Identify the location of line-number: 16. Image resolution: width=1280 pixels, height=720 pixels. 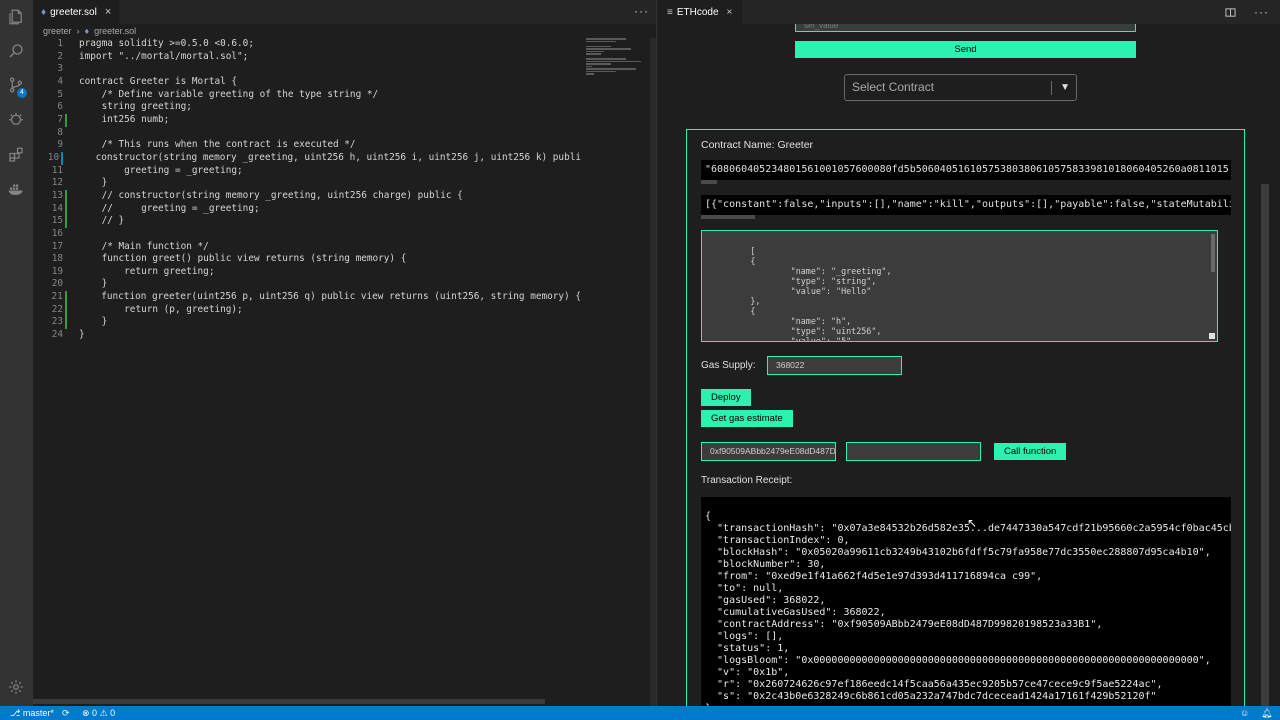
(57, 233).